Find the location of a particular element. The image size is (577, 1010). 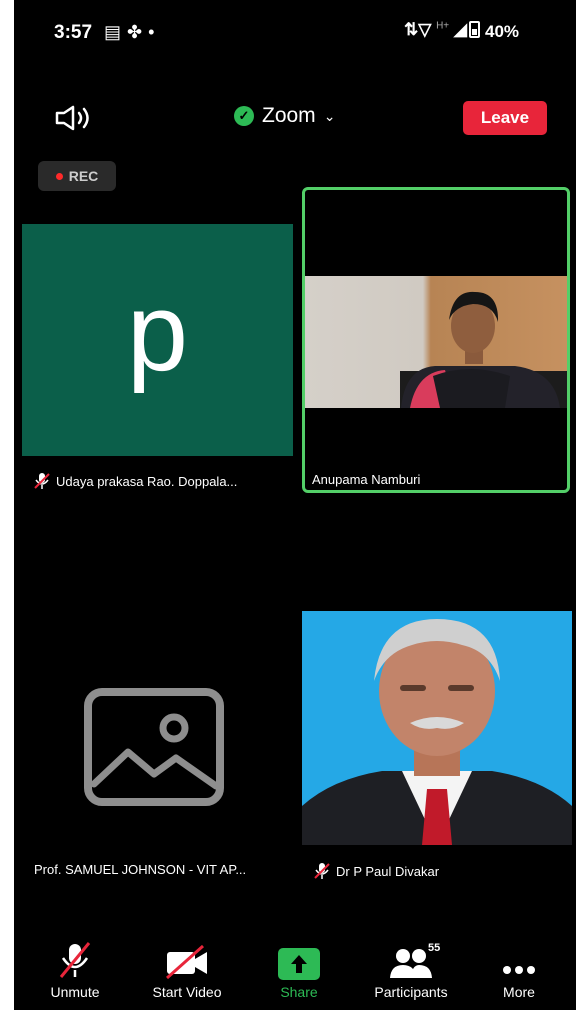

participants-count: 55 is located at coordinates (434, 948).